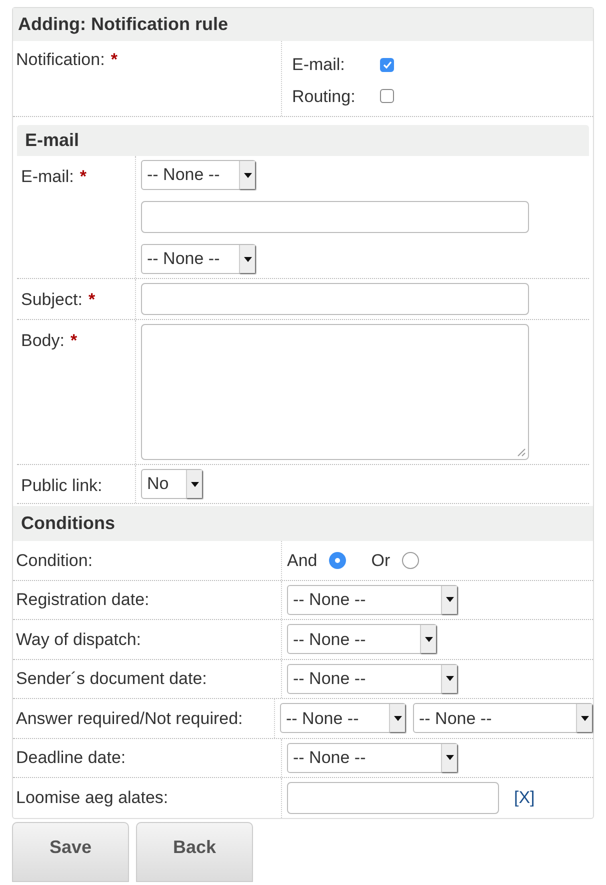  Describe the element at coordinates (92, 798) in the screenshot. I see `field-label: Loomise aeg alates:` at that location.